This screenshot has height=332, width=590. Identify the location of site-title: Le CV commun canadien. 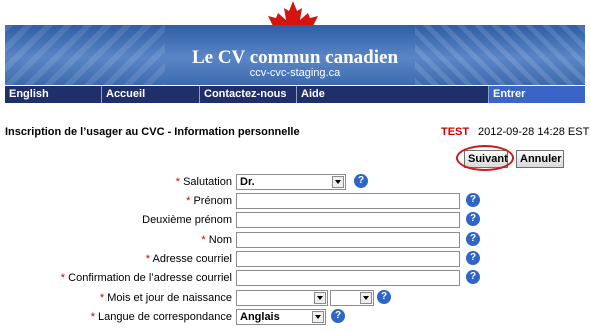
(295, 57).